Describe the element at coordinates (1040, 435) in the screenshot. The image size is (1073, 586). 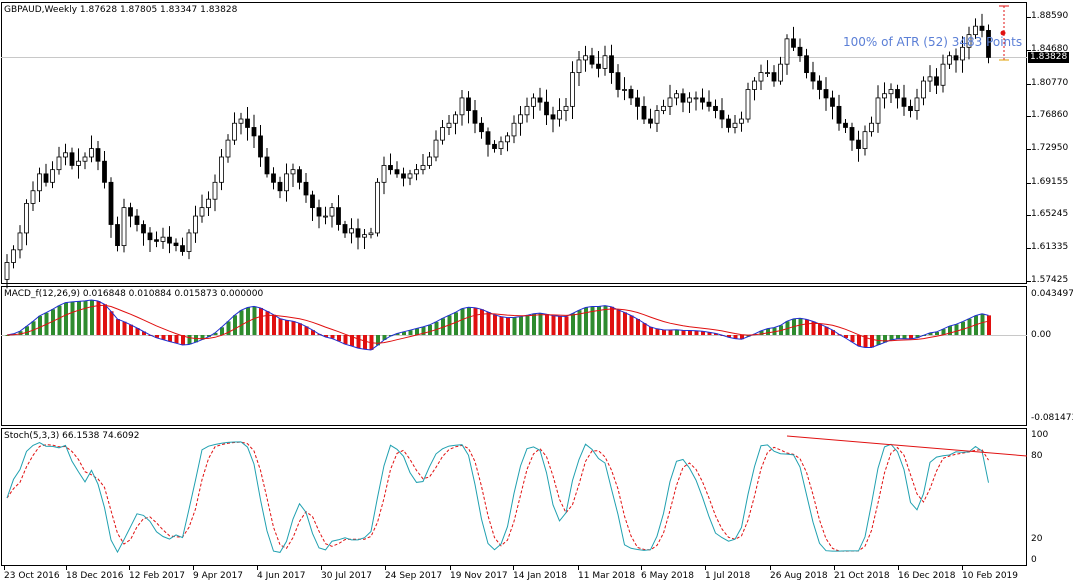
I see `stoch-tick-100: 100` at that location.